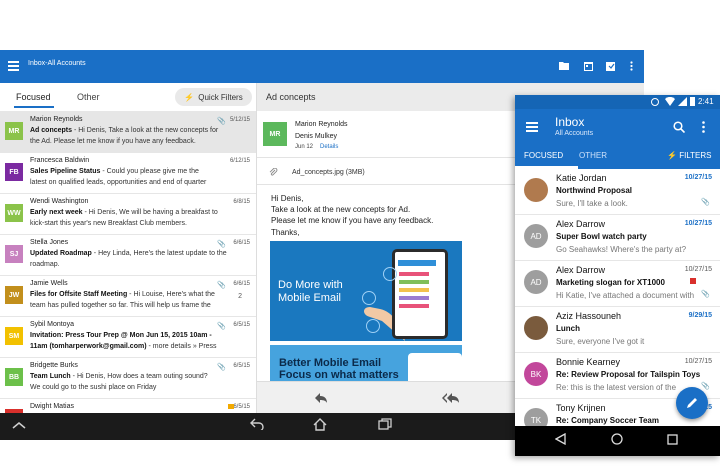  I want to click on sender-name: Marion Reynolds, so click(321, 124).